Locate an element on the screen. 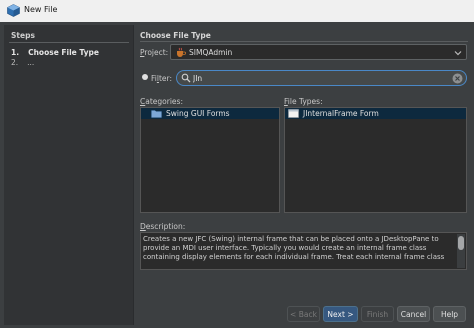 The image size is (474, 328). next-button: Next > is located at coordinates (340, 314).